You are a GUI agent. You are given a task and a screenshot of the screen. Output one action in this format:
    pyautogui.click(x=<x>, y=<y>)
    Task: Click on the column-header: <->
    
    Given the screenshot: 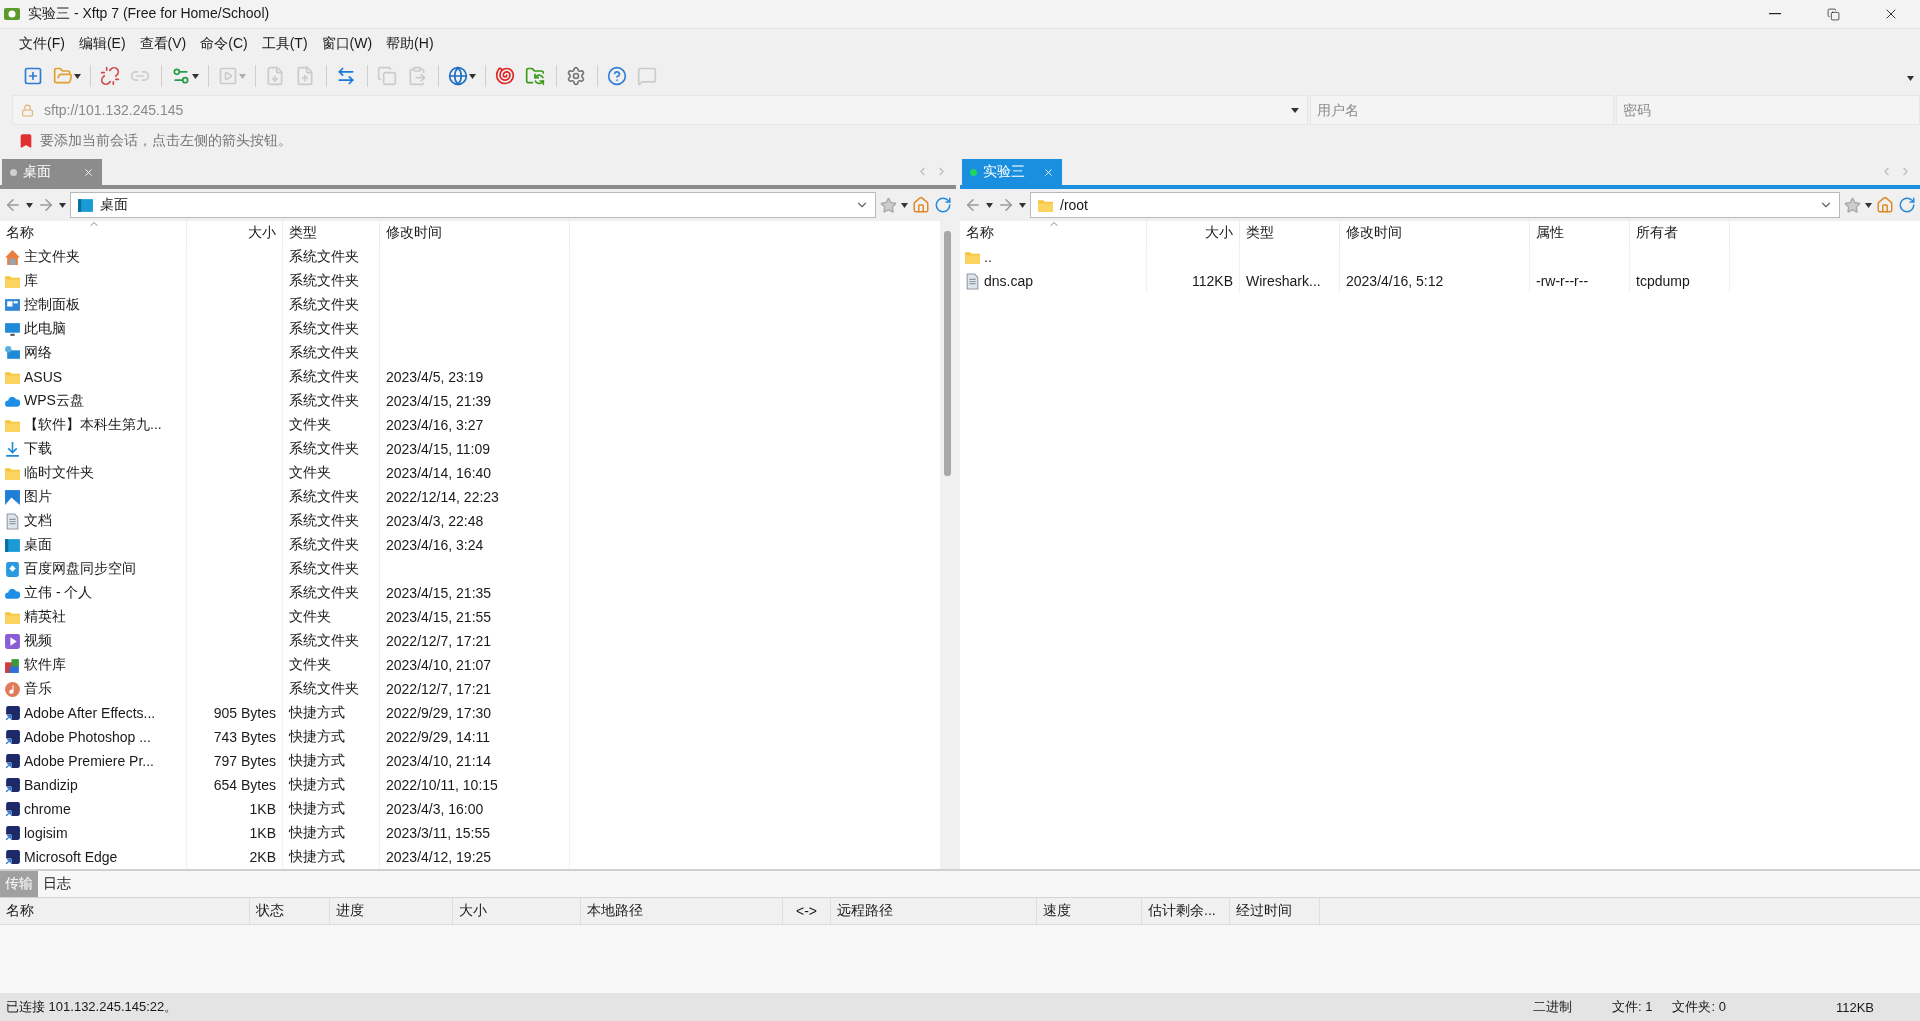 What is the action you would take?
    pyautogui.click(x=807, y=911)
    